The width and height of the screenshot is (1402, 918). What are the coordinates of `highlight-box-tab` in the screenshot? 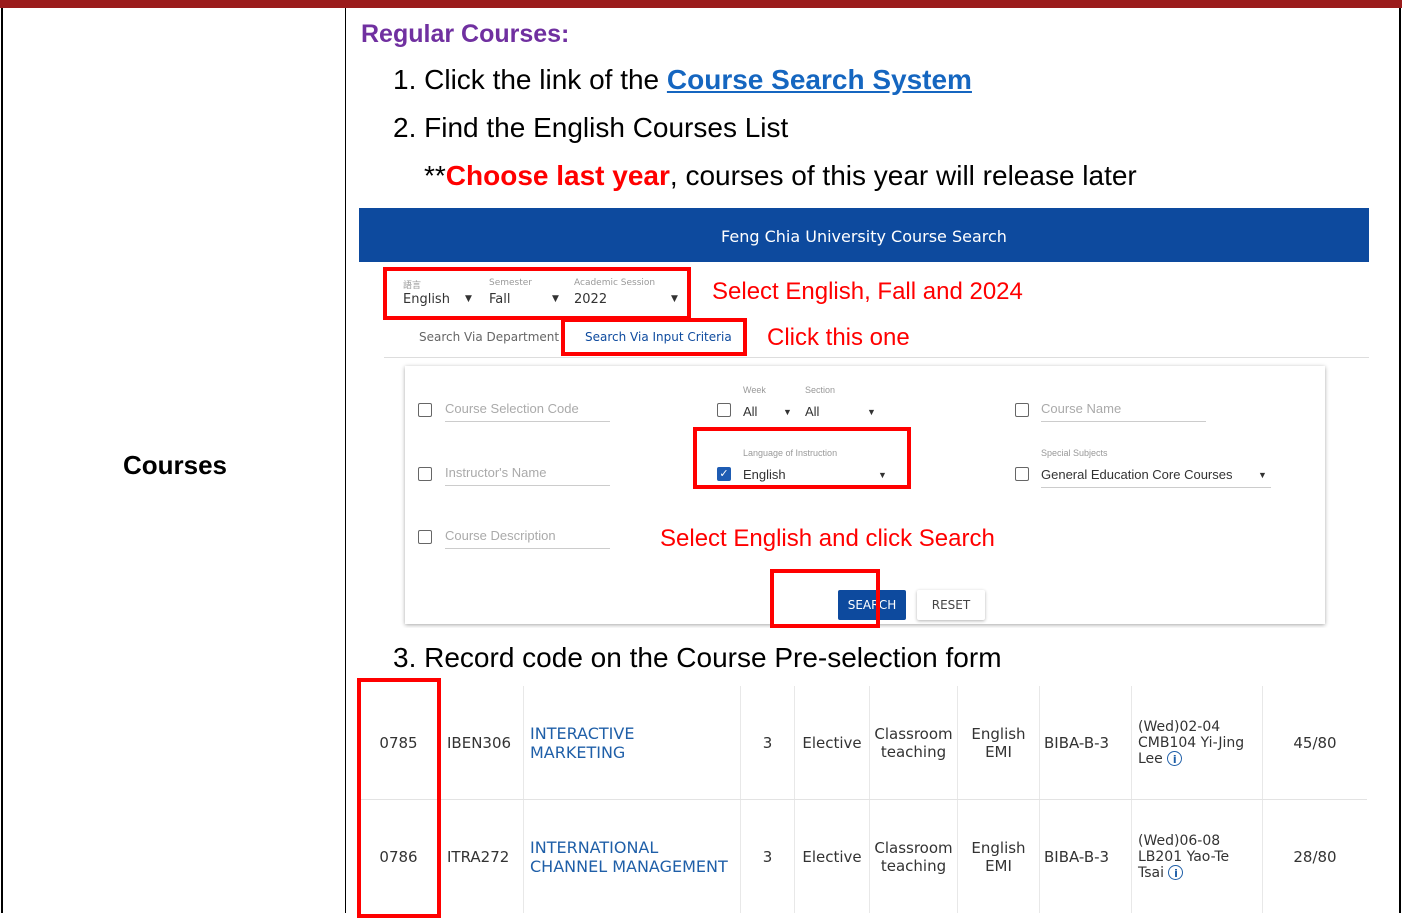 It's located at (654, 337).